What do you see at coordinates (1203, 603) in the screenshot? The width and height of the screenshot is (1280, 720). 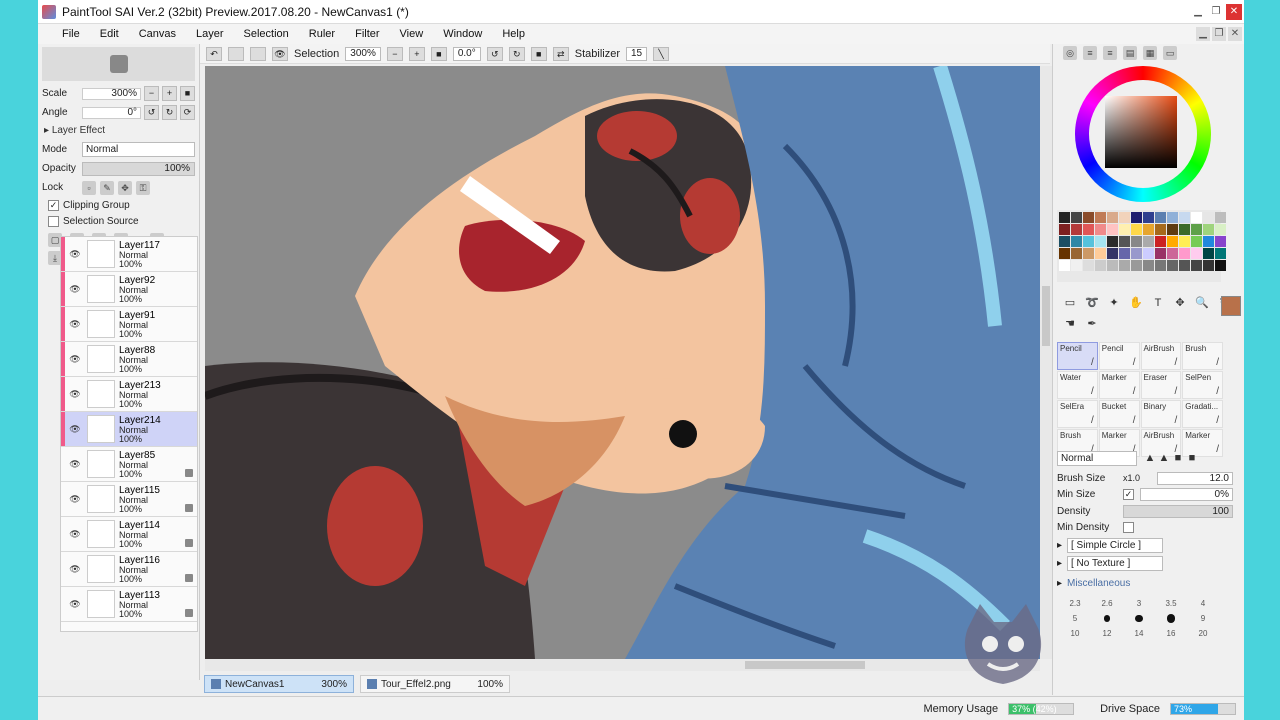 I see `brush-size-preset: 4` at bounding box center [1203, 603].